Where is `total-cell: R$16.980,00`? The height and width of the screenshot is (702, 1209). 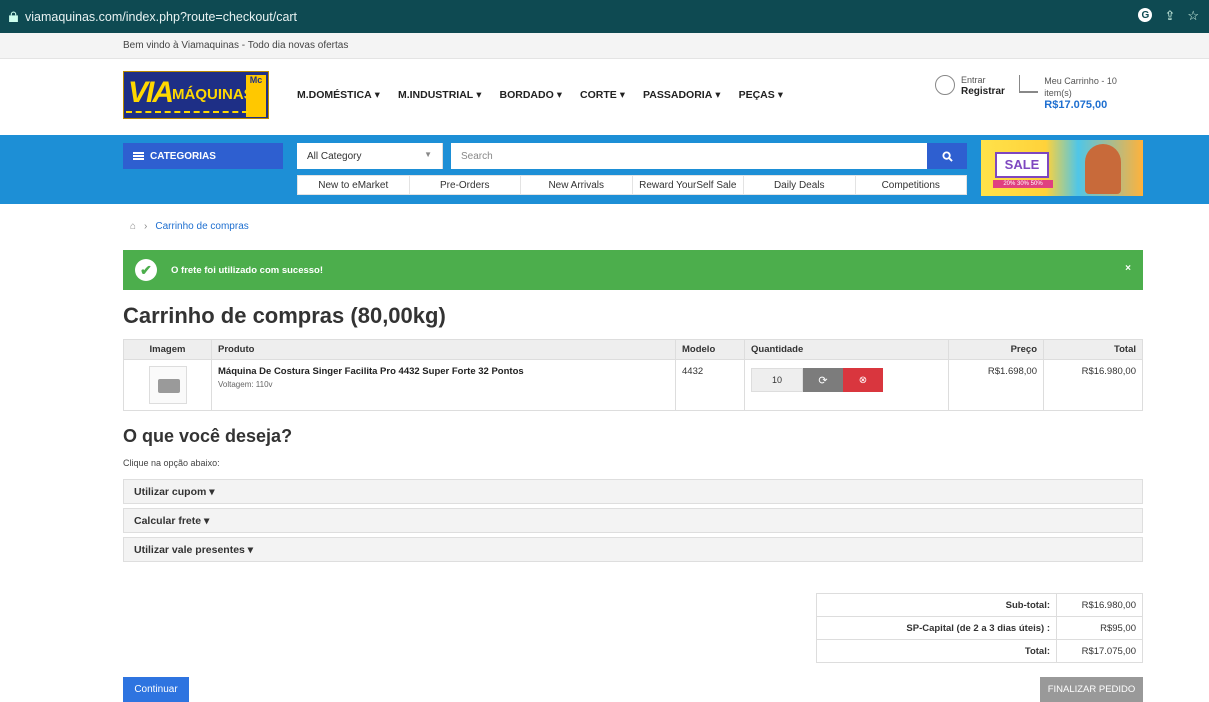 total-cell: R$16.980,00 is located at coordinates (1093, 385).